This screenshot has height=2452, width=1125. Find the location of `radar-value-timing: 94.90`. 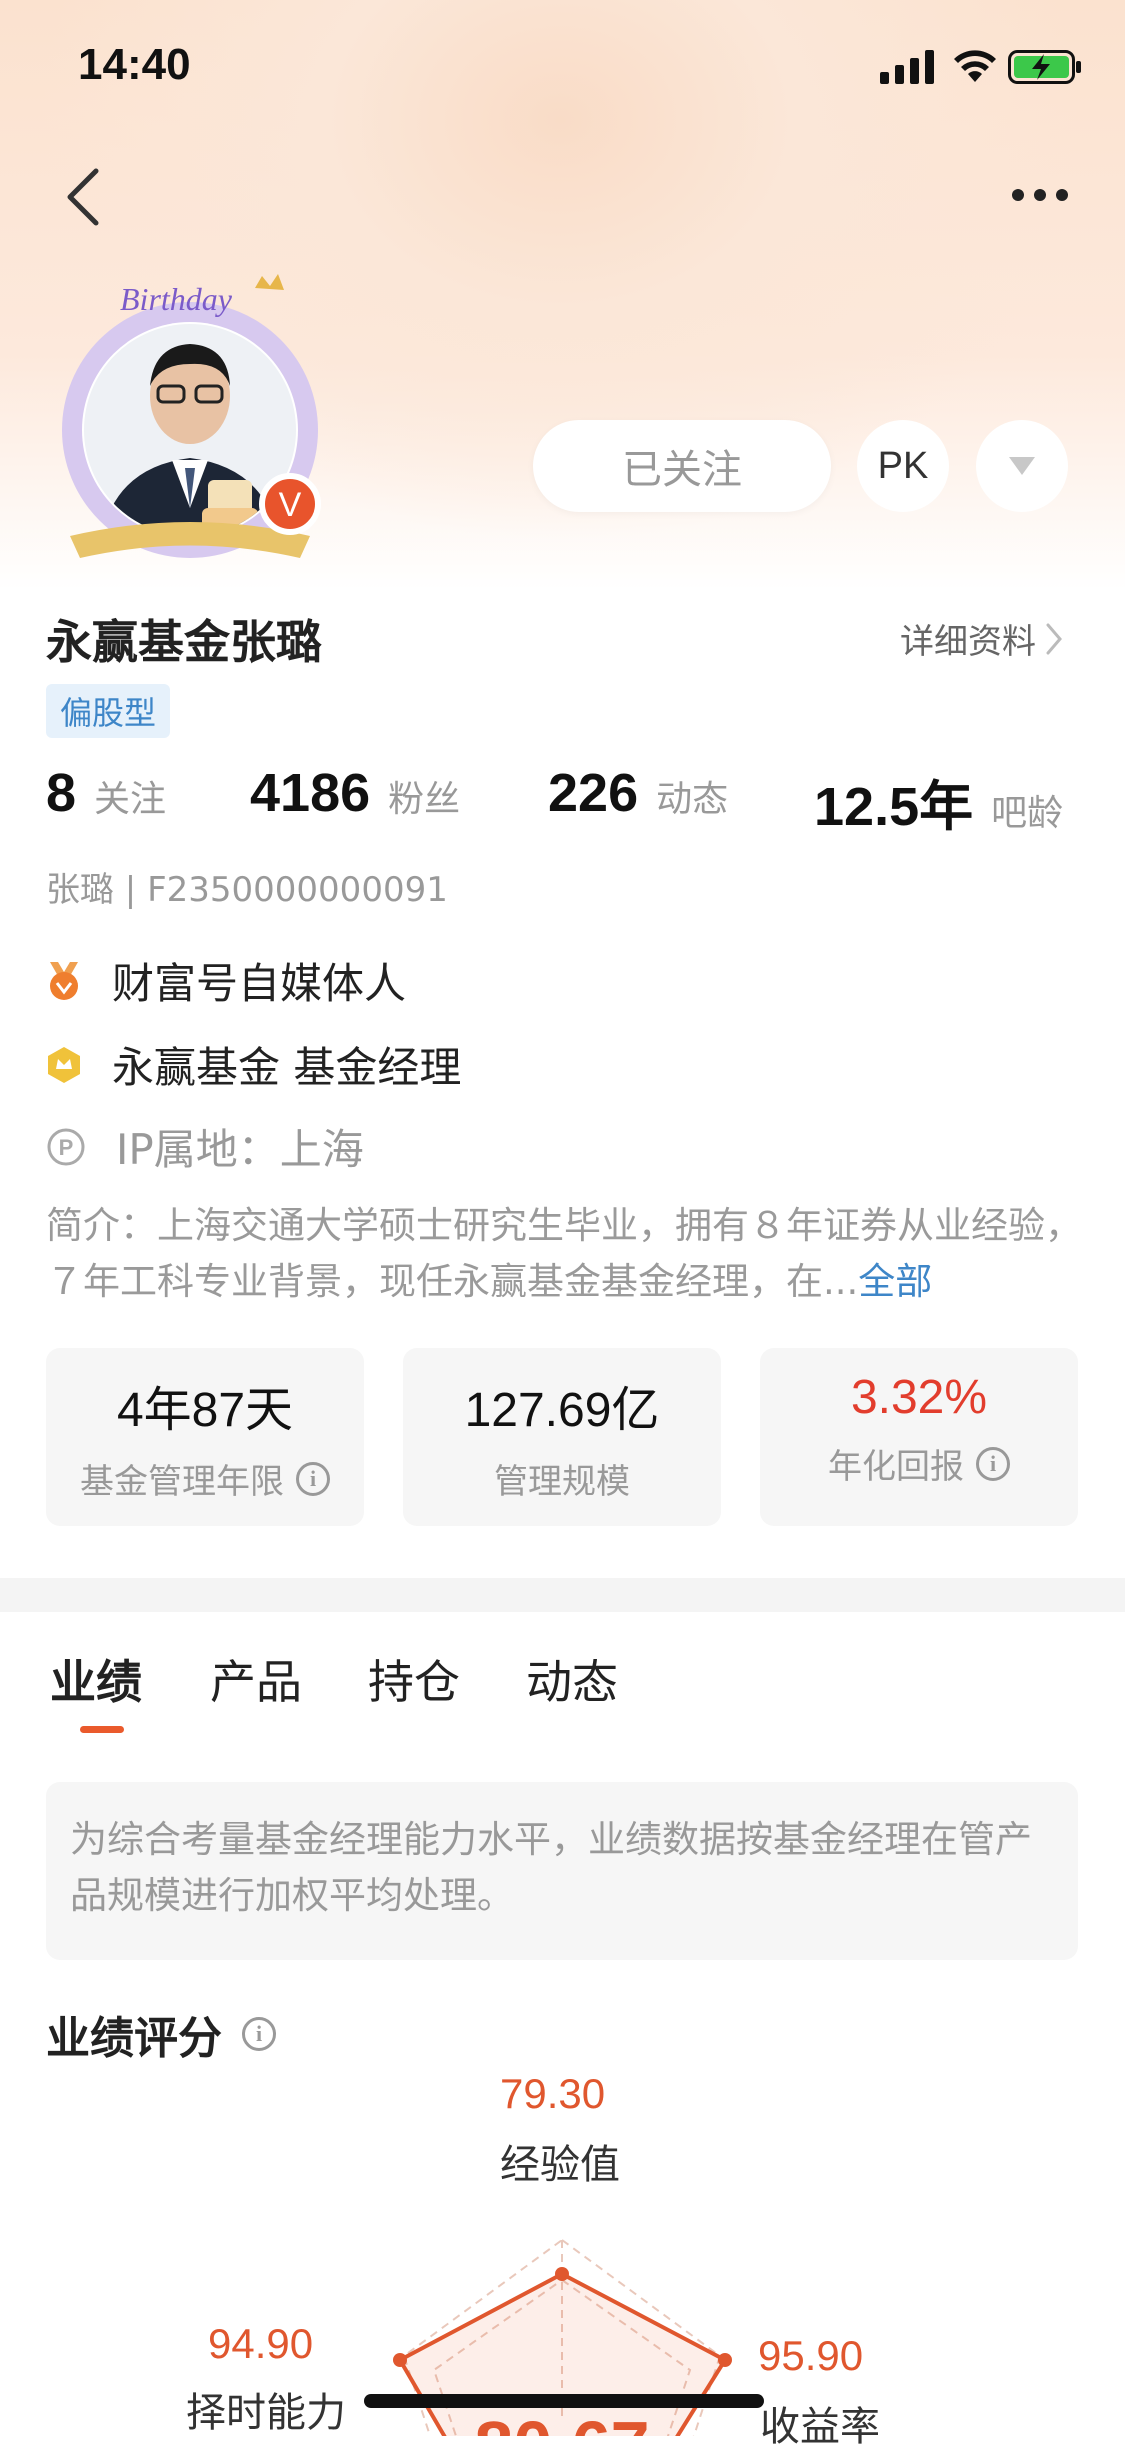

radar-value-timing: 94.90 is located at coordinates (261, 2343).